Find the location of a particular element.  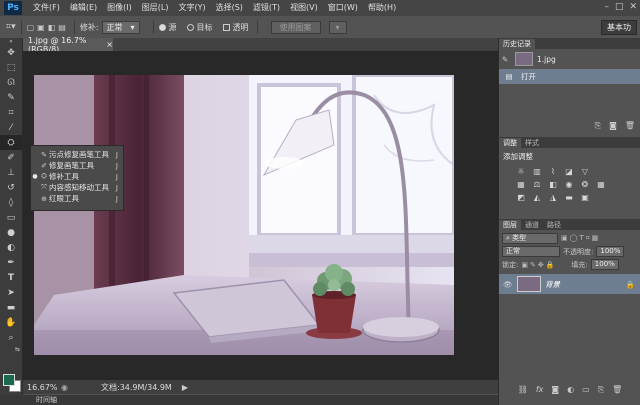

menu-help: 帮助(H) is located at coordinates (382, 8).